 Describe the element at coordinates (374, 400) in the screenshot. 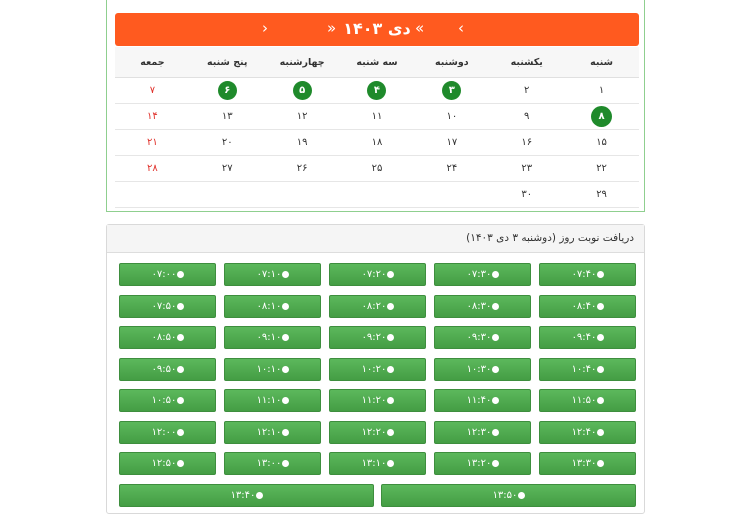

I see `time-slot-label: ۱۱:۲۰` at that location.